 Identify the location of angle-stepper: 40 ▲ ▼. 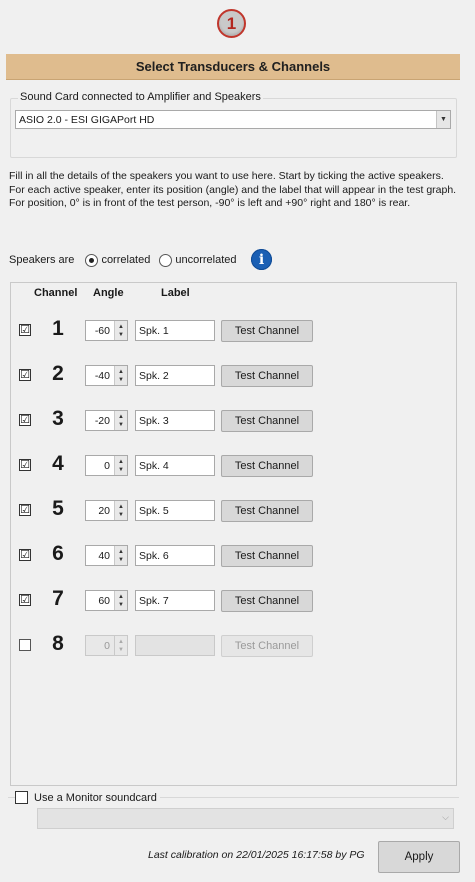
(106, 555).